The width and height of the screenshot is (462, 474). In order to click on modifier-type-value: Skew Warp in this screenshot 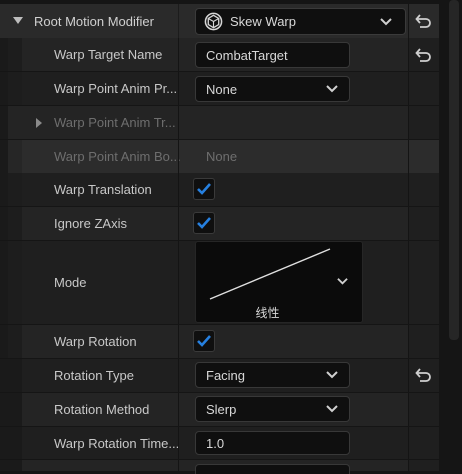, I will do `click(263, 21)`.